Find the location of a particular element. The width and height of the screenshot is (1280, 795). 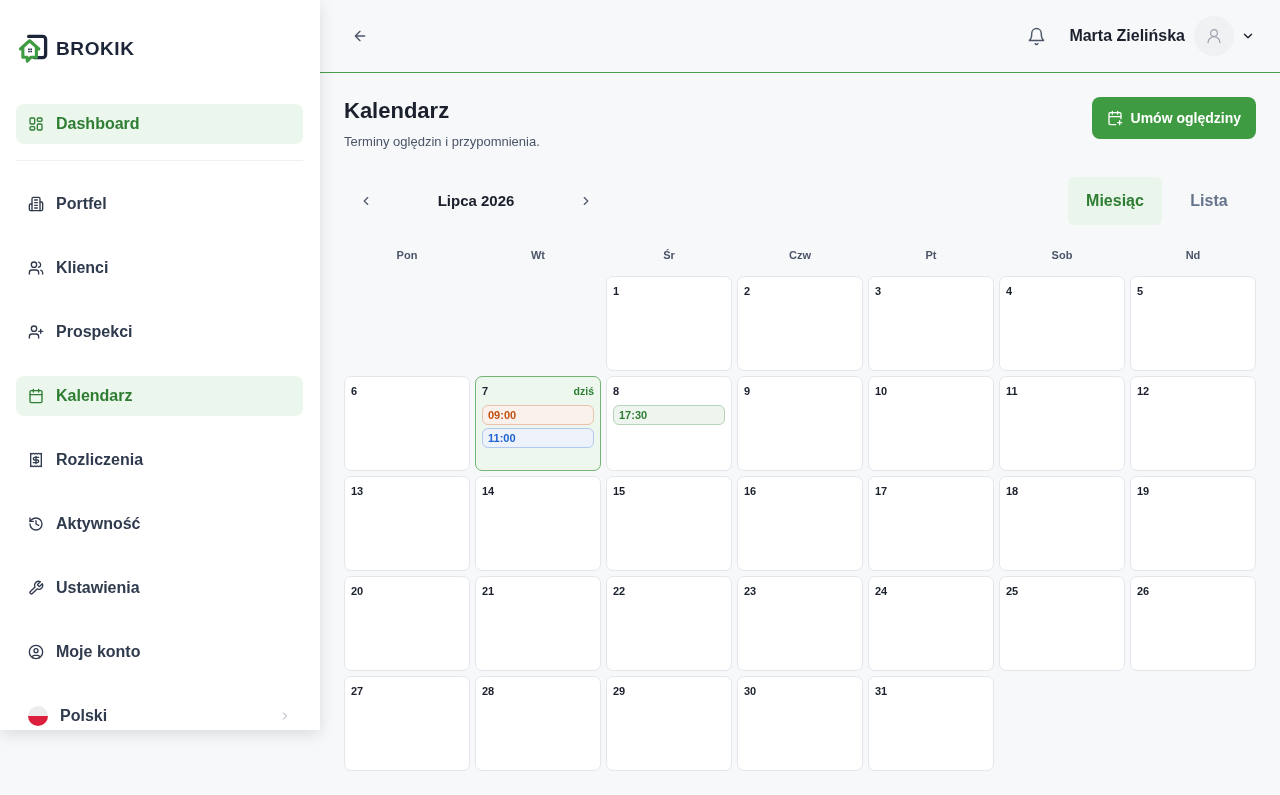

day-number: 21 is located at coordinates (488, 591).